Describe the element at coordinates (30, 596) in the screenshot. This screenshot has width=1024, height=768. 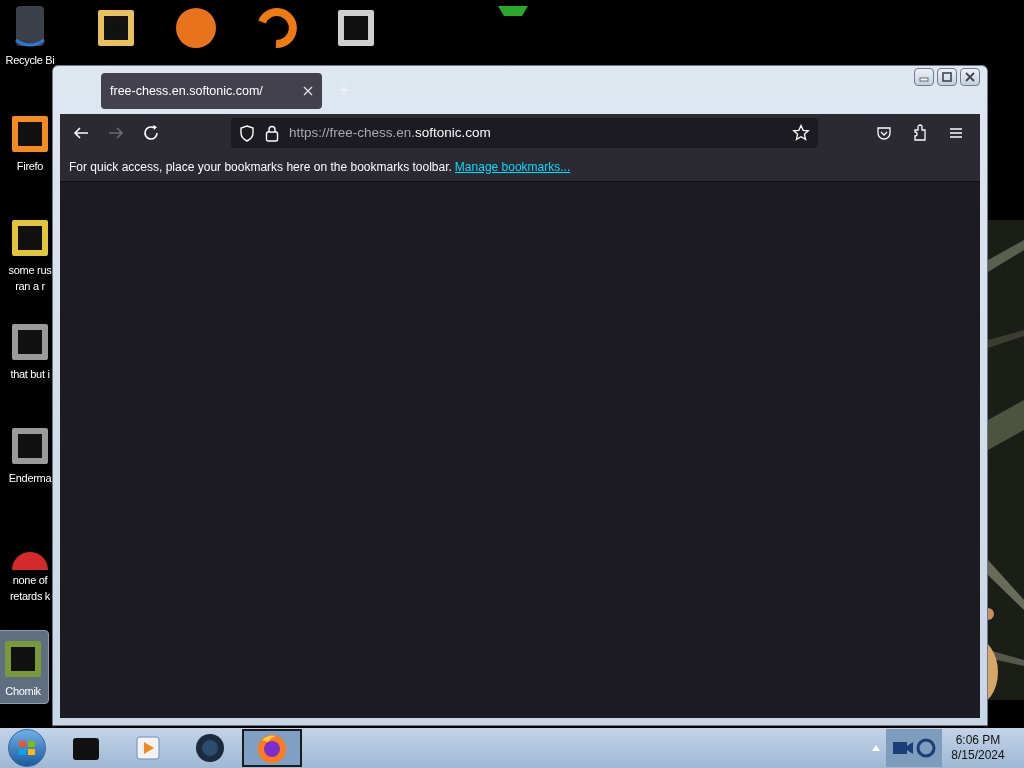
I see `icon-label: retards k` at that location.